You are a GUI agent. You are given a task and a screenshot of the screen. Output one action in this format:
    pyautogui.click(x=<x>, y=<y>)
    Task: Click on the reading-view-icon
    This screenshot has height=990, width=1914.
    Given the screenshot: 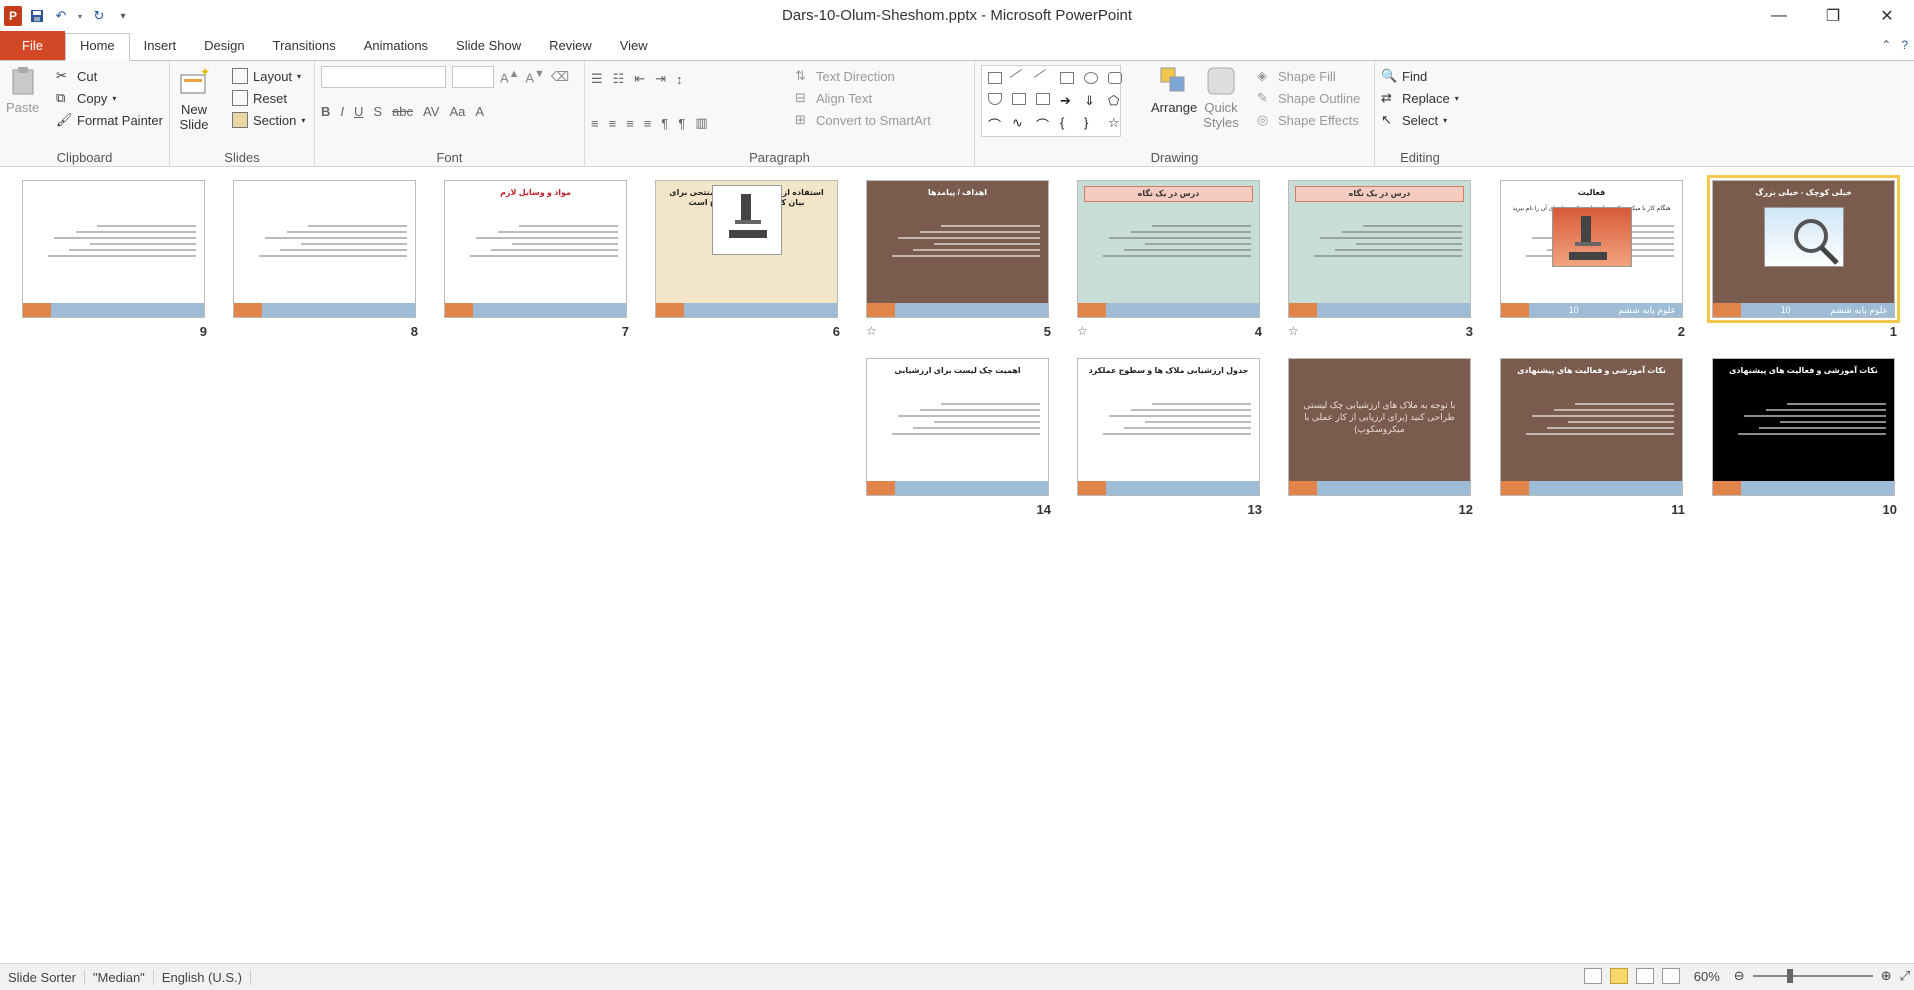 What is the action you would take?
    pyautogui.click(x=1644, y=976)
    